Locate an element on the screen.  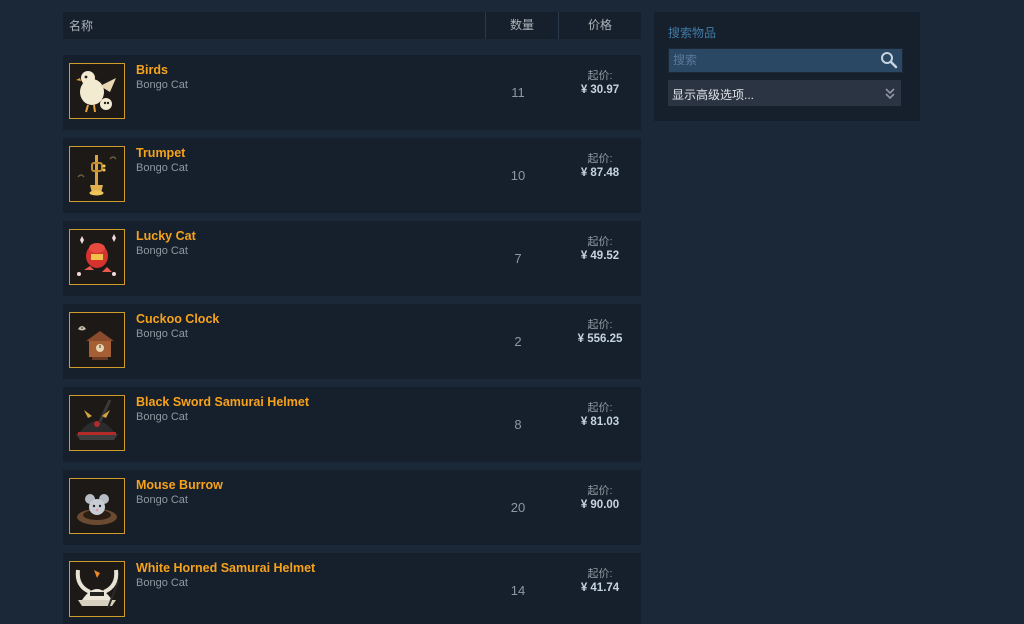
header-price: 价格 is located at coordinates (599, 25).